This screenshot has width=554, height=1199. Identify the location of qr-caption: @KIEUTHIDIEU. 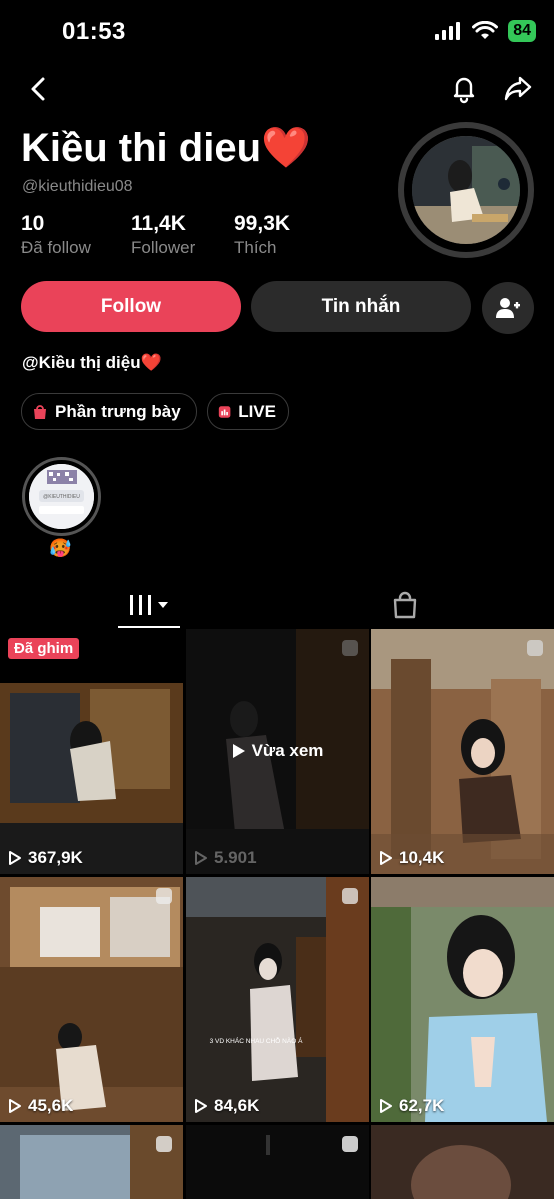
(61, 497).